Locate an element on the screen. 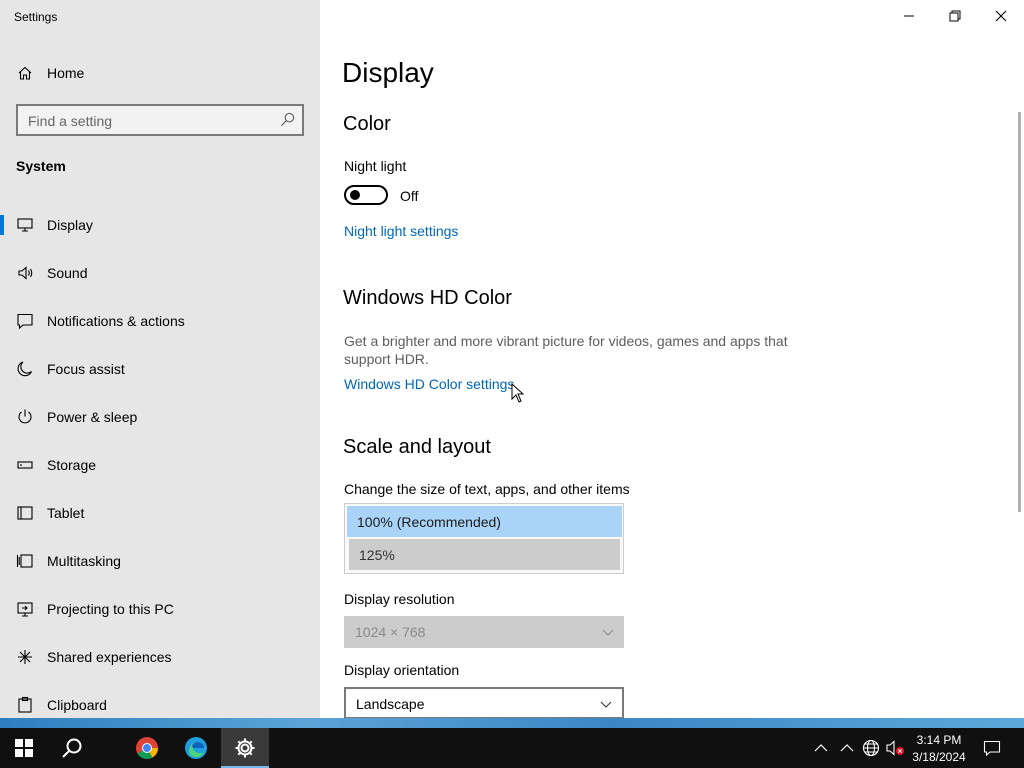 The width and height of the screenshot is (1024, 768). storage-icon is located at coordinates (25, 465).